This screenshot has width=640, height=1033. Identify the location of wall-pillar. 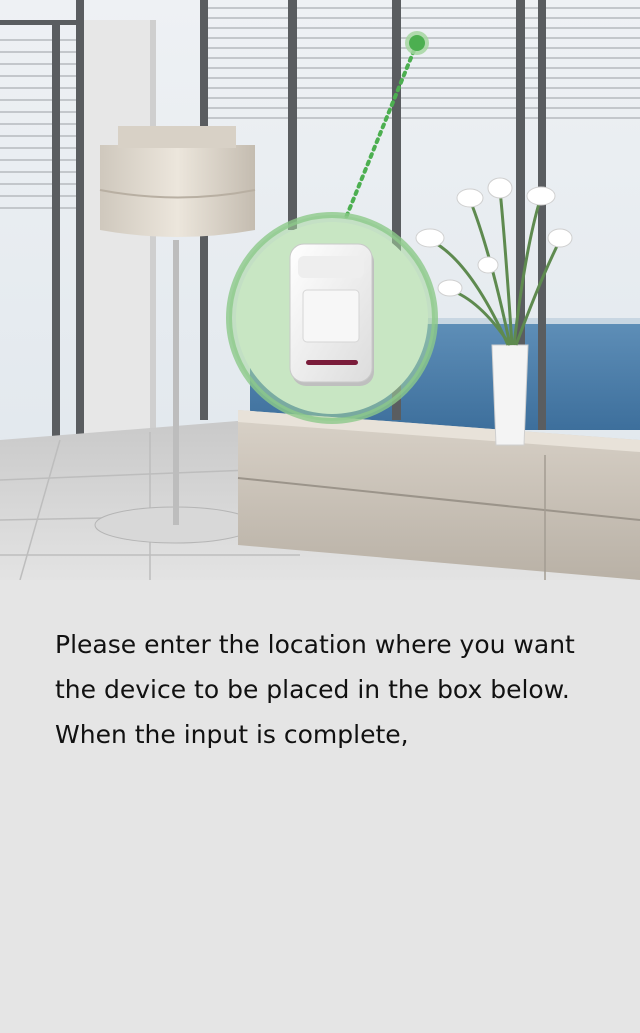
(119, 255).